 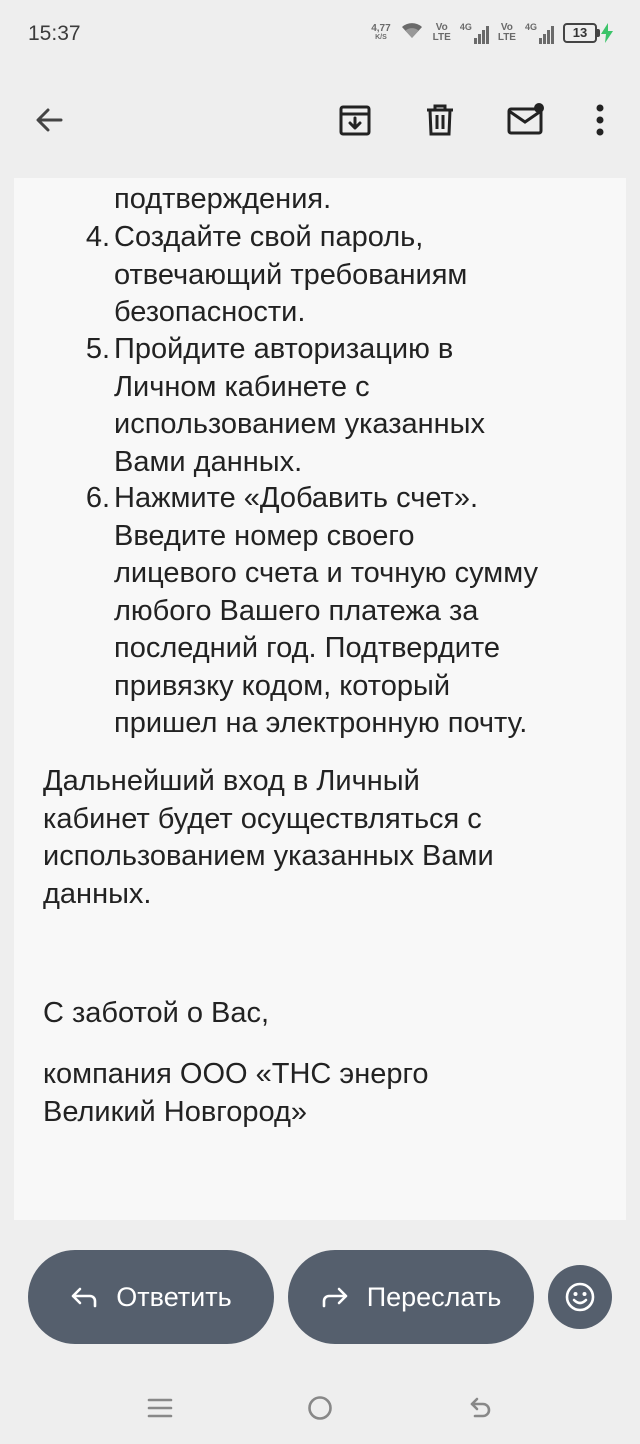 I want to click on delete-icon, so click(x=440, y=120).